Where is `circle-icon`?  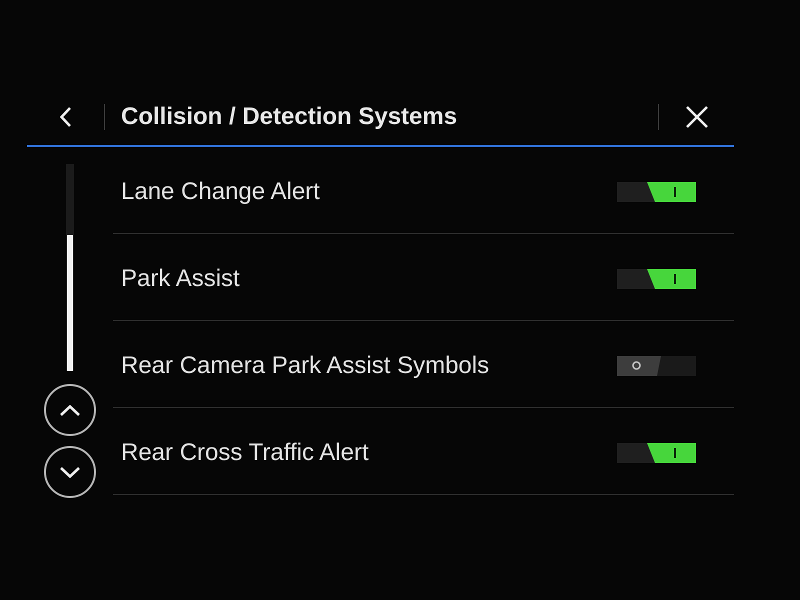
circle-icon is located at coordinates (636, 365).